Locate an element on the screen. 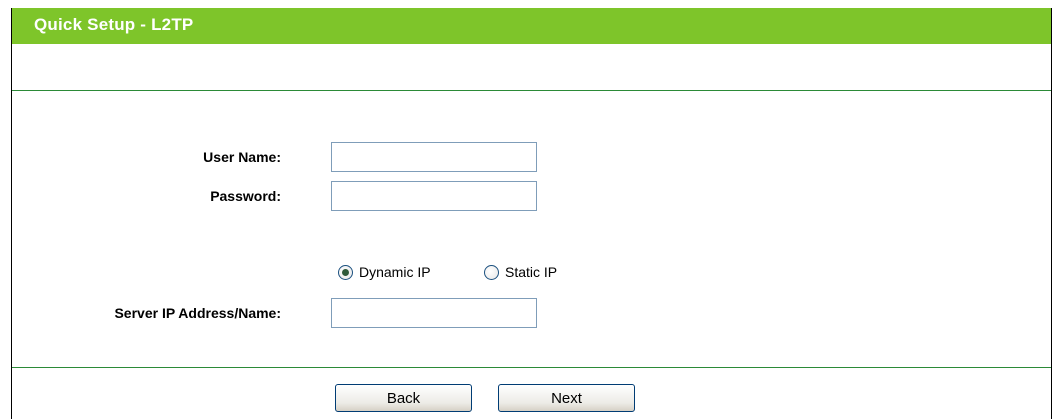 This screenshot has height=419, width=1056. username-input is located at coordinates (434, 157).